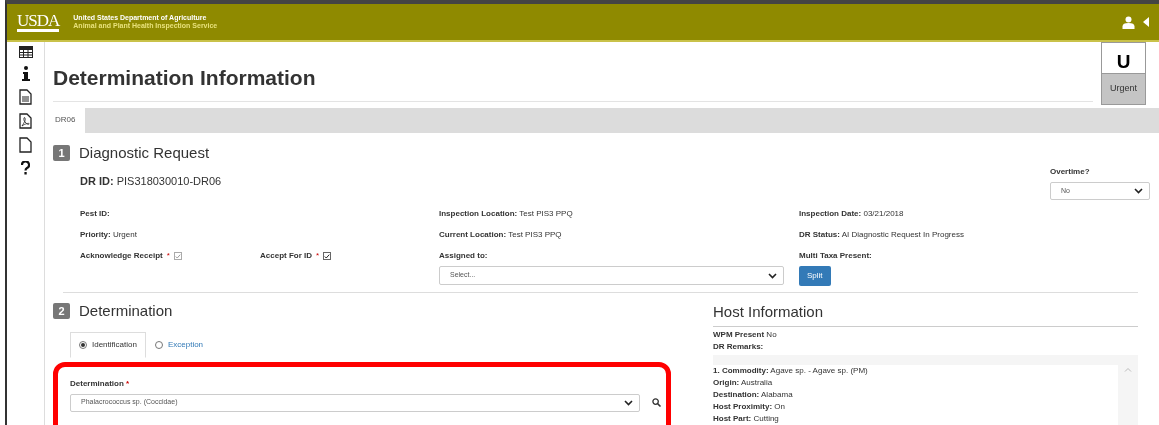  I want to click on field-label: Multi Taxa Present:, so click(836, 256).